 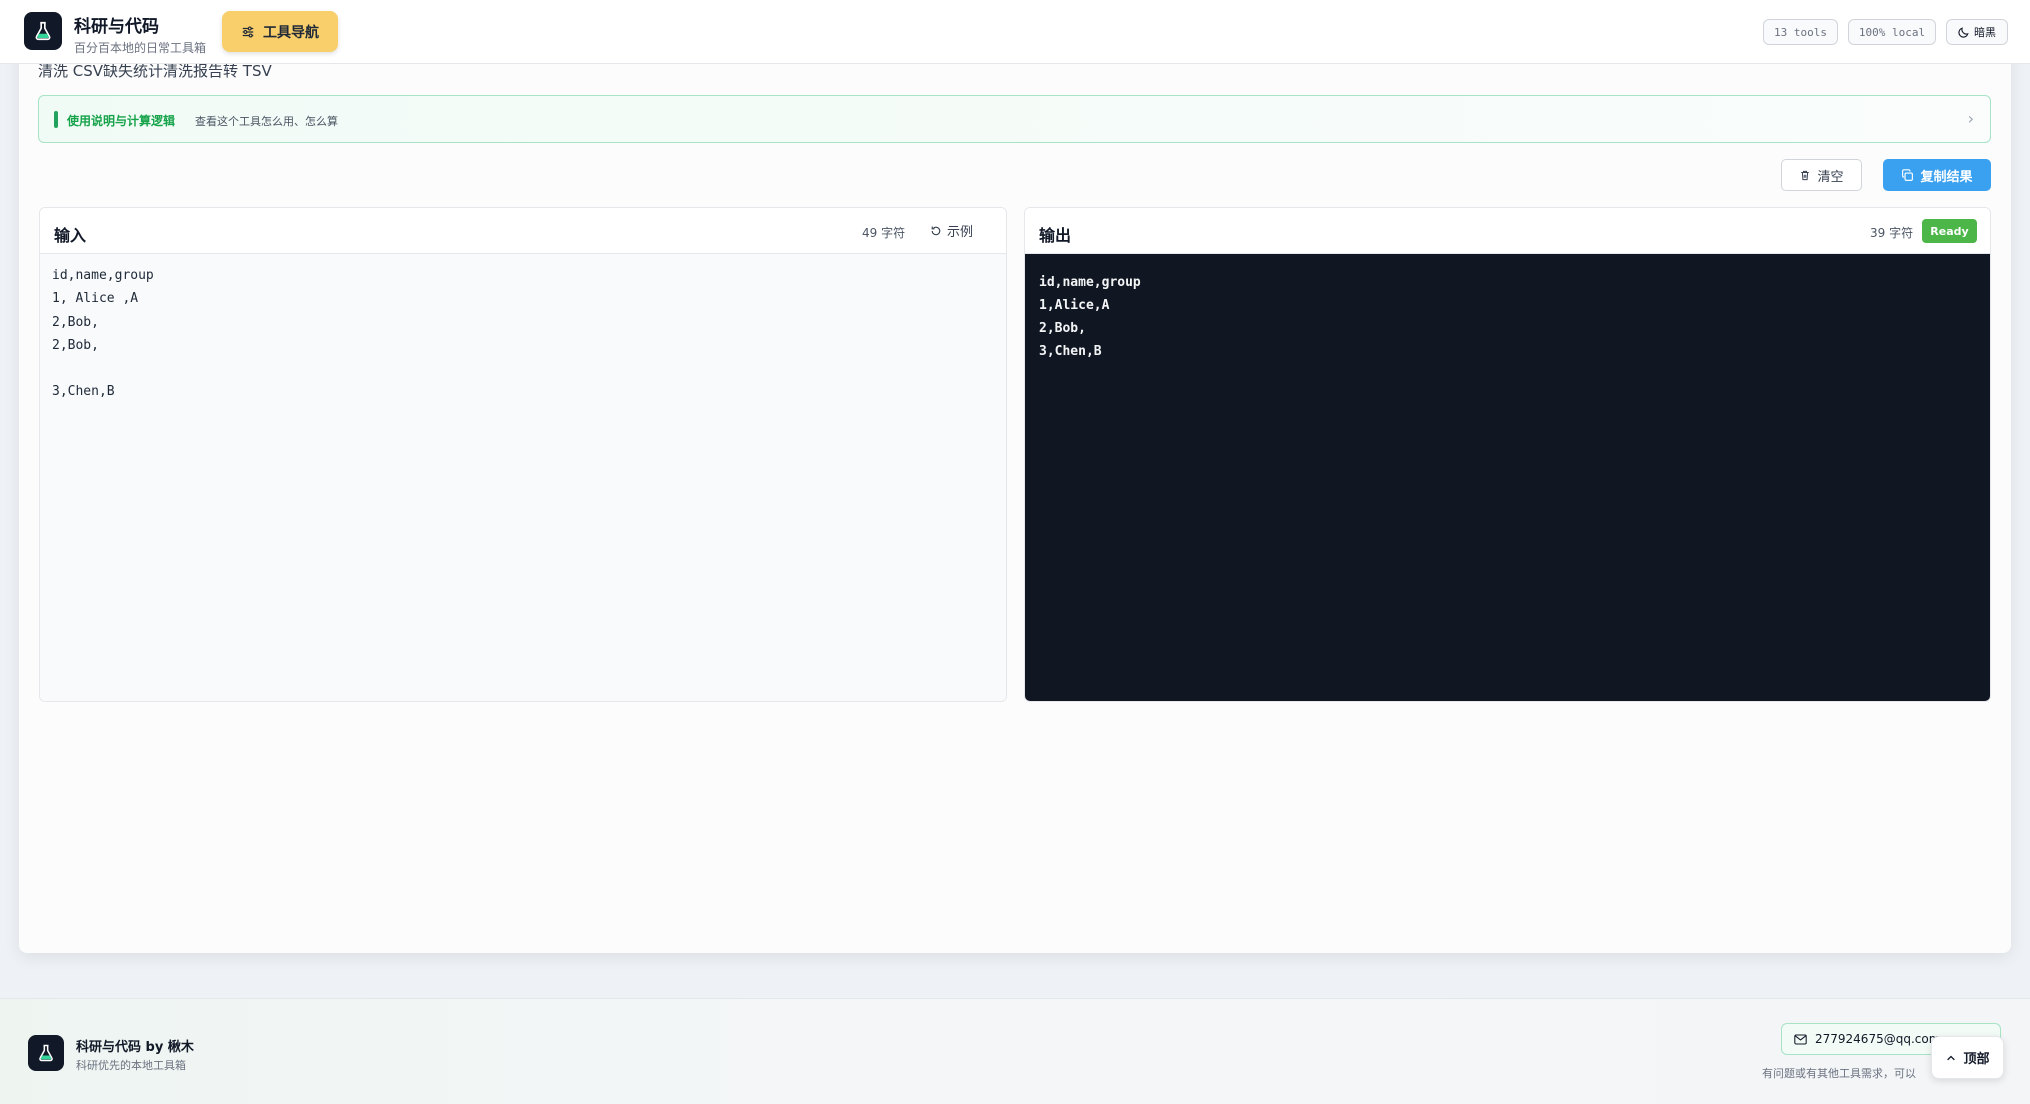 What do you see at coordinates (1014, 119) in the screenshot?
I see `usage-guide-bar: 使用说明与计算逻辑 查看这个工具怎么用、怎么算 ›` at bounding box center [1014, 119].